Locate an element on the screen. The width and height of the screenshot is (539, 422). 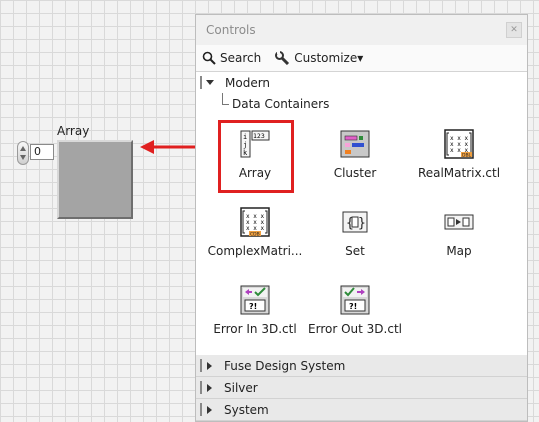
close-icon: ✕ is located at coordinates (514, 30).